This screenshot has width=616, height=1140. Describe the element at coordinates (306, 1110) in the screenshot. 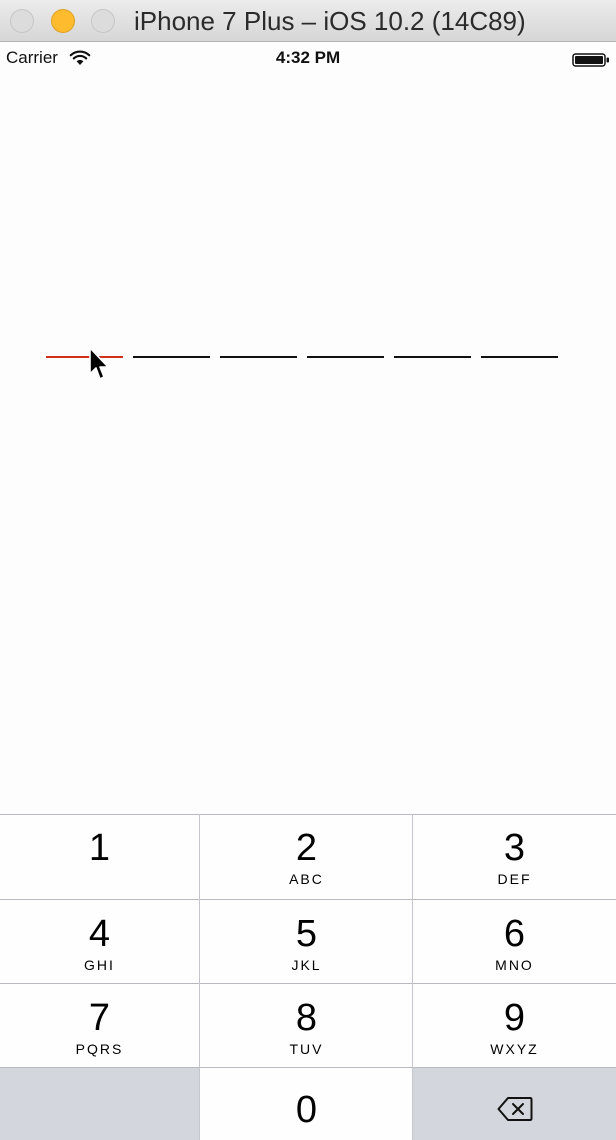

I see `key-digit: 0` at that location.